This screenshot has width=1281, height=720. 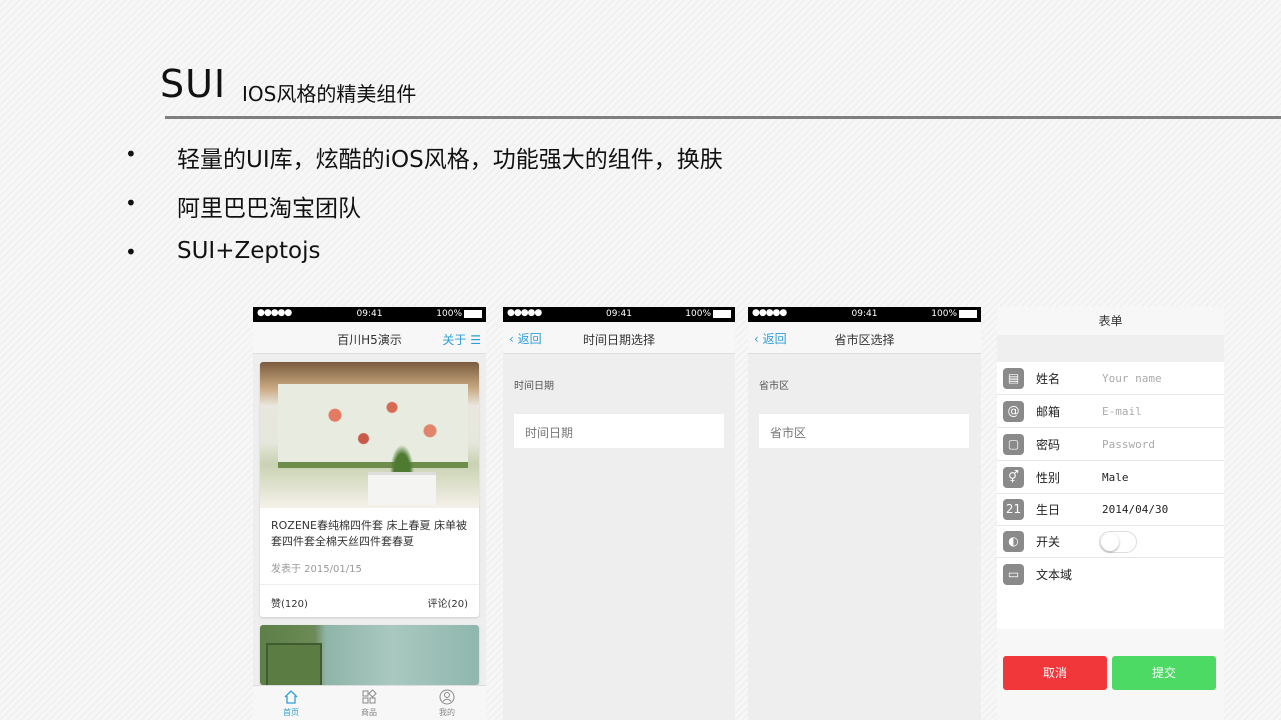 I want to click on gender-icon: ⚥, so click(x=1013, y=477).